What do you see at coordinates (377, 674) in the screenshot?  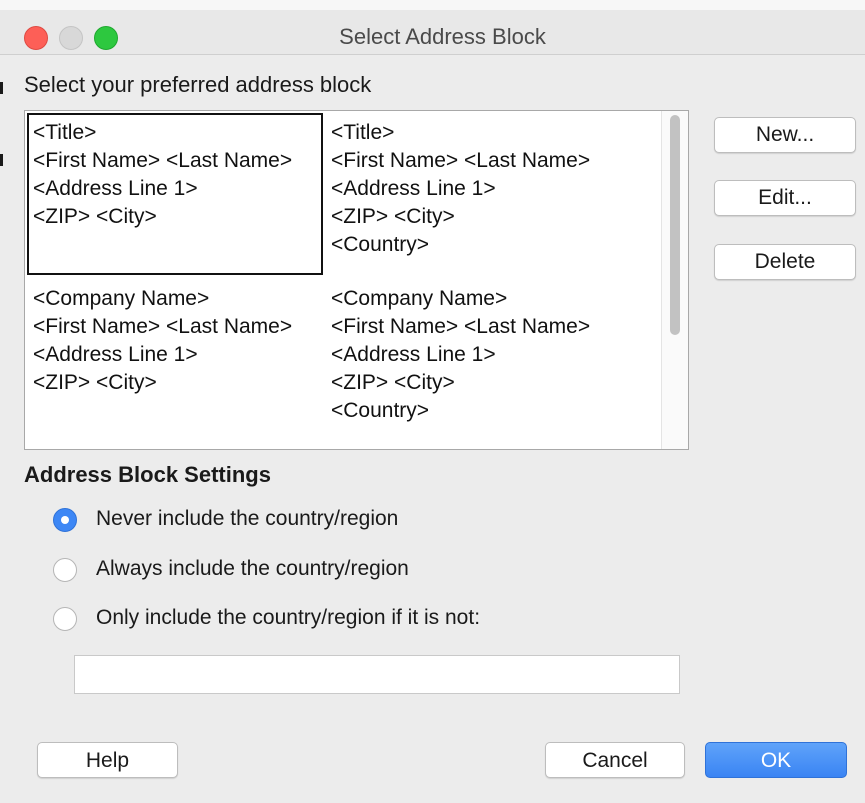 I see `country-field` at bounding box center [377, 674].